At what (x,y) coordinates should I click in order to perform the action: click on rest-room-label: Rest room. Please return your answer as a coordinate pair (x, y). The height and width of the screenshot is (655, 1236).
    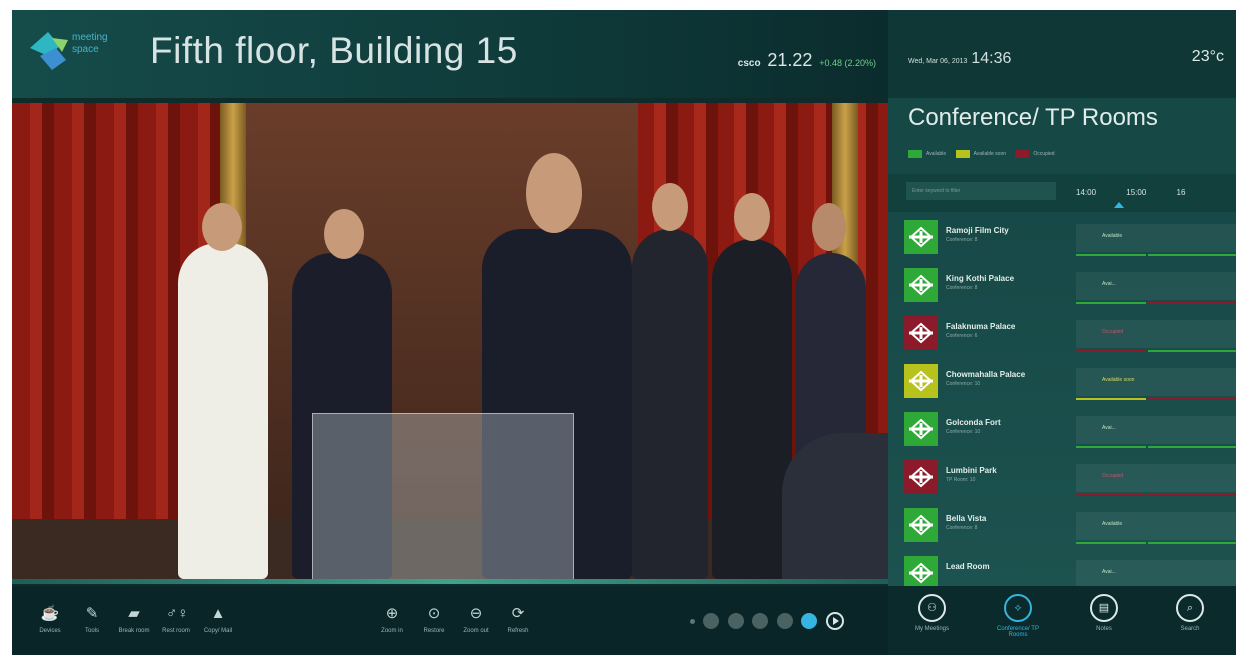
    Looking at the image, I should click on (176, 631).